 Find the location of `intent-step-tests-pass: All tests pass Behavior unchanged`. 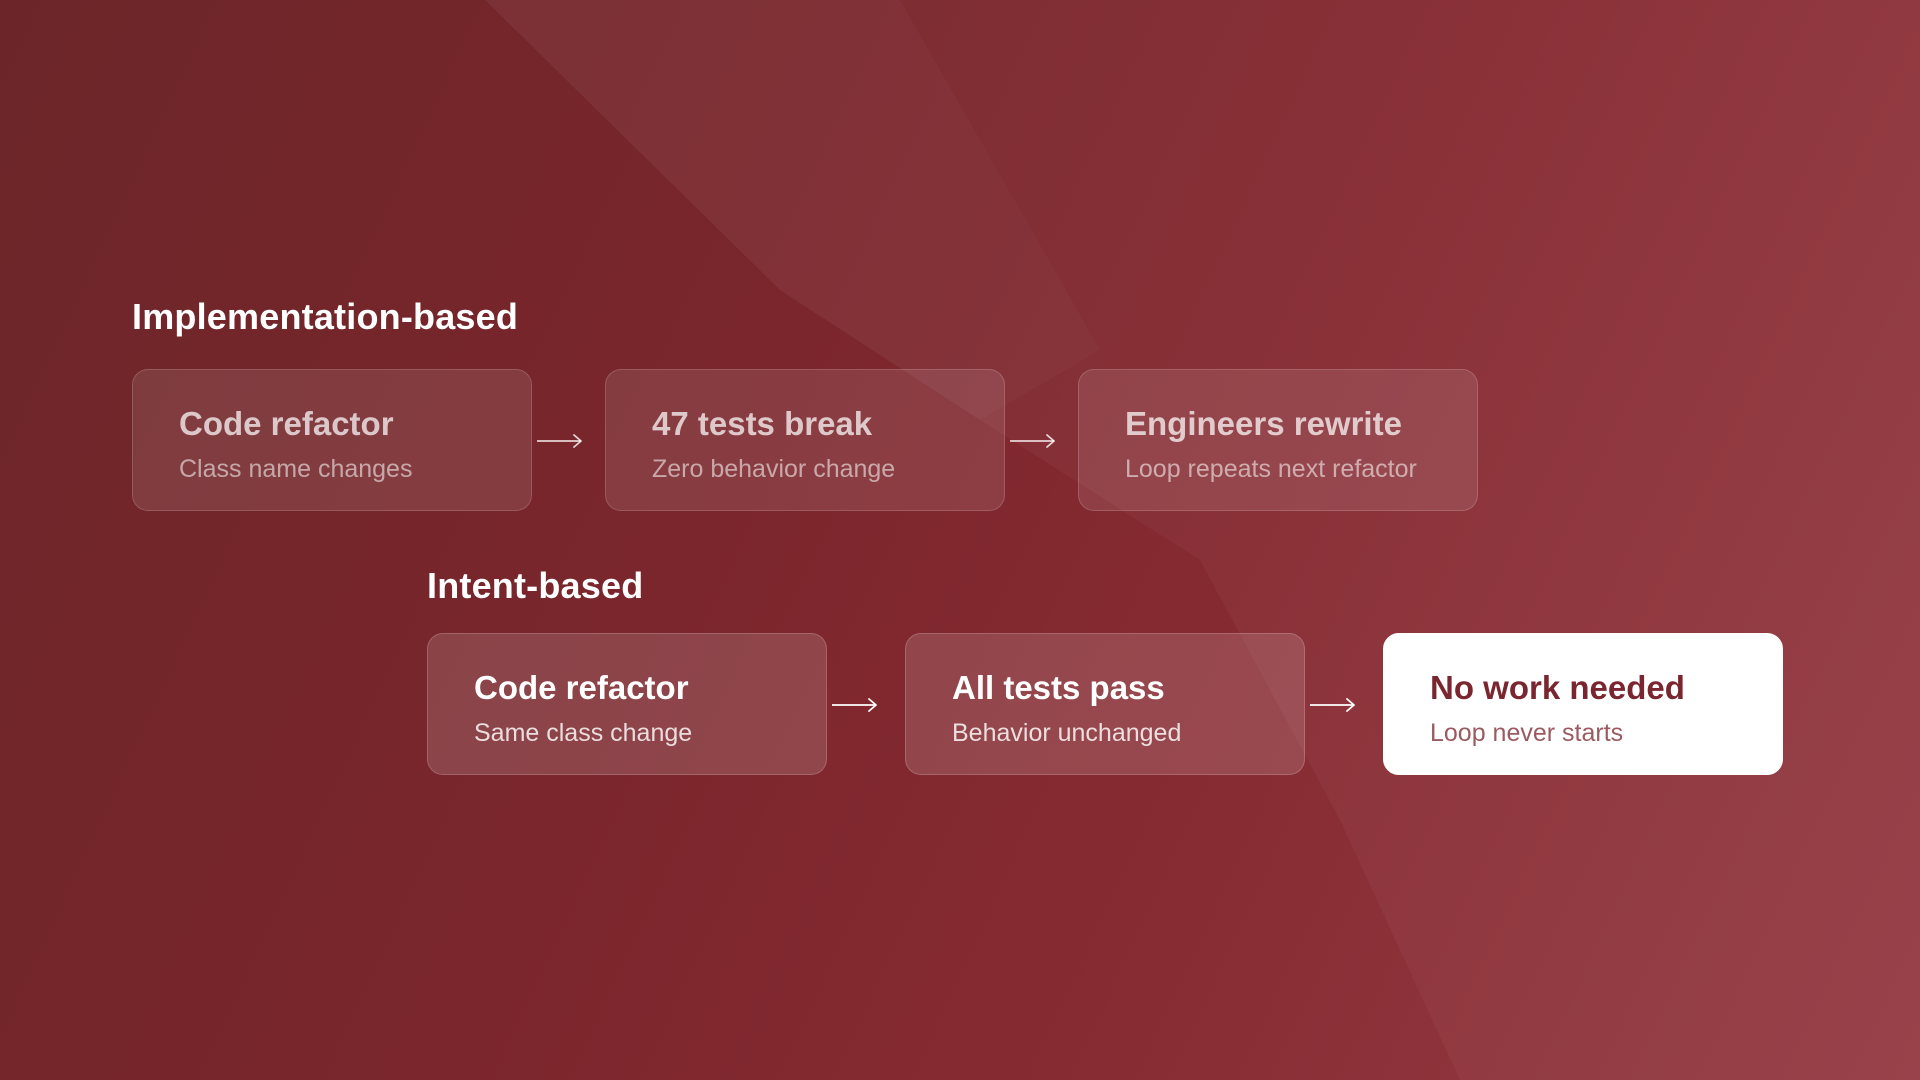

intent-step-tests-pass: All tests pass Behavior unchanged is located at coordinates (1105, 704).